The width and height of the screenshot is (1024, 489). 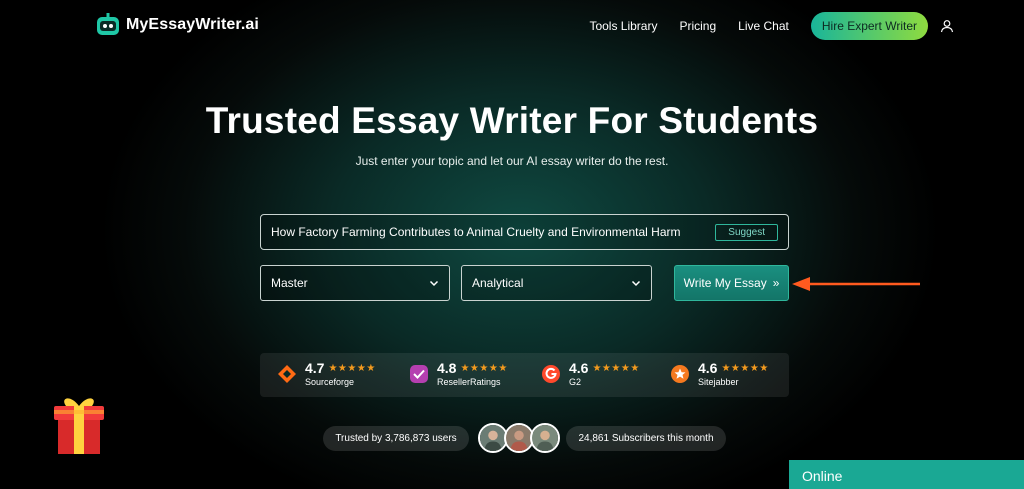 I want to click on essay-type-value: Analytical, so click(x=498, y=283).